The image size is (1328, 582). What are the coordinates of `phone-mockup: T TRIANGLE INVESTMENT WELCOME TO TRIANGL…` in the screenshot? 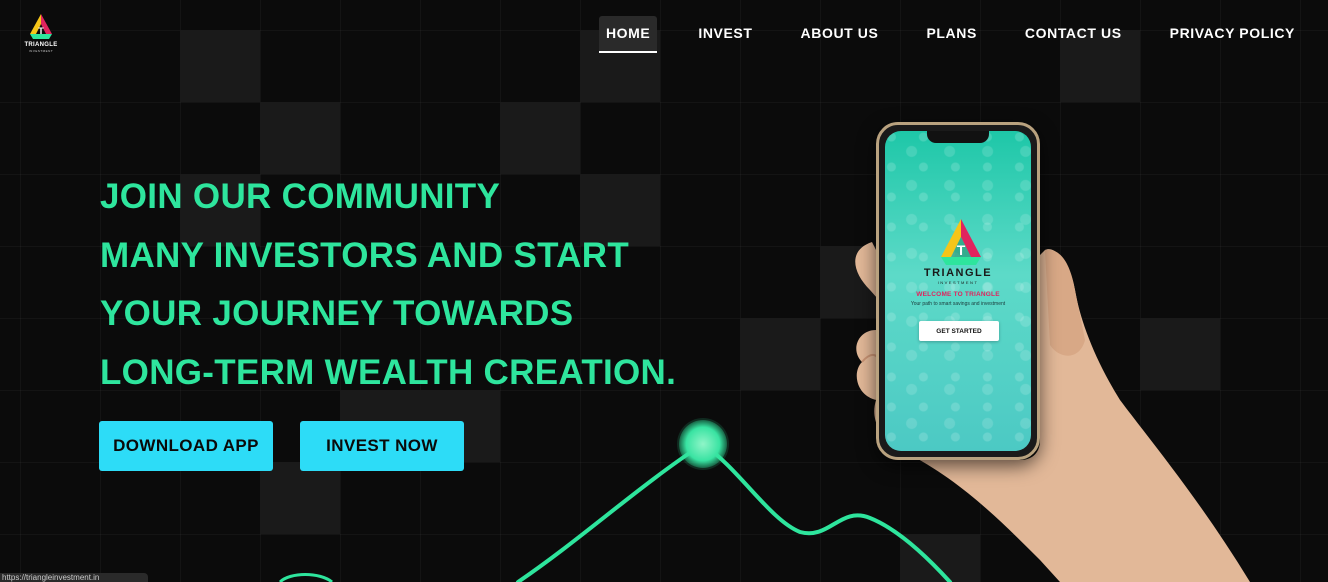 It's located at (958, 291).